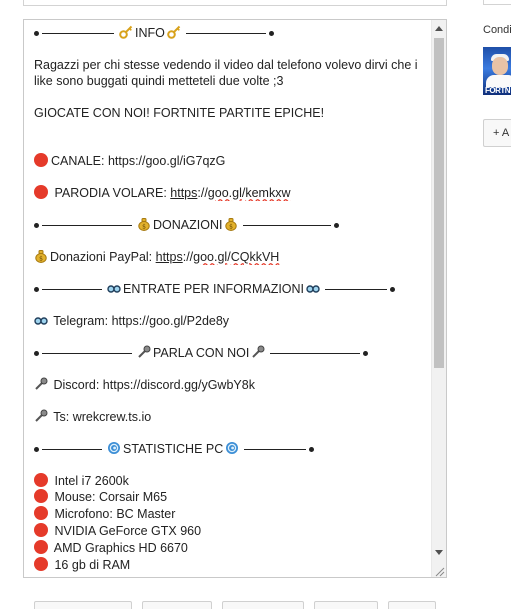 Image resolution: width=511 pixels, height=609 pixels. What do you see at coordinates (500, 66) in the screenshot?
I see `thumbnail-face` at bounding box center [500, 66].